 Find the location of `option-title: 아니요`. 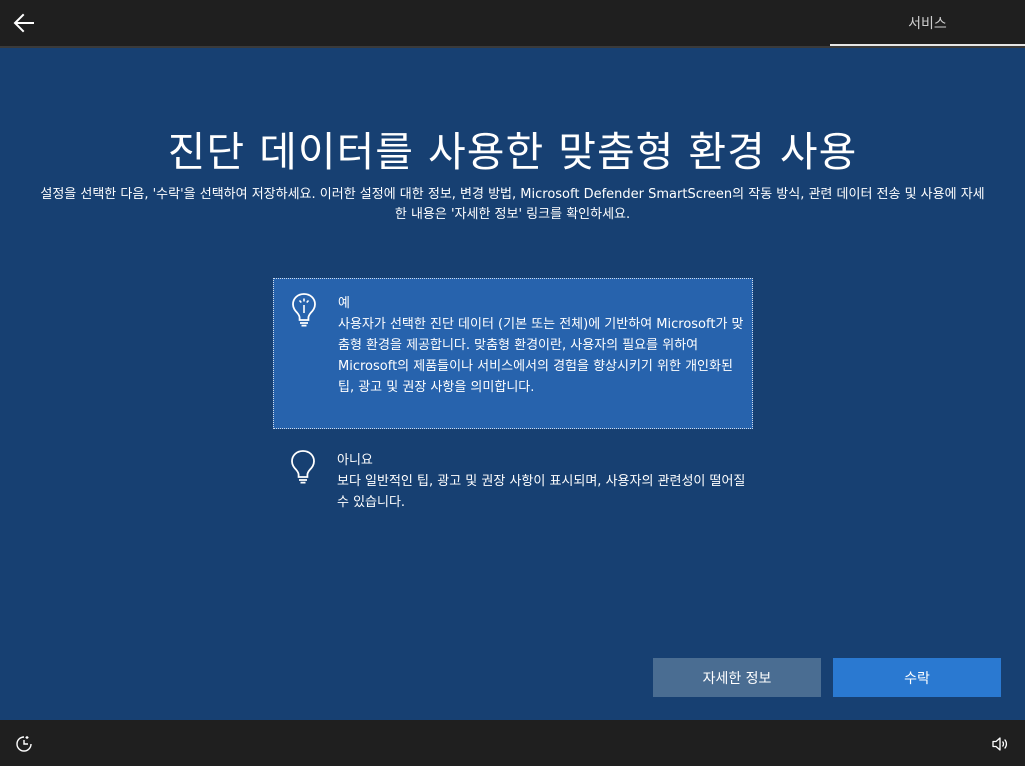

option-title: 아니요 is located at coordinates (355, 460).